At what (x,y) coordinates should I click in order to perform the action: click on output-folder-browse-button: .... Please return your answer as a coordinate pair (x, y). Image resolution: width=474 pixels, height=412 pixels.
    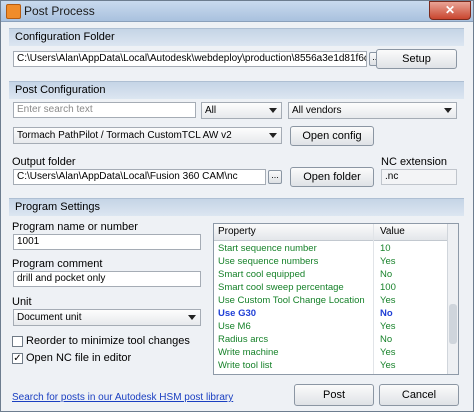
    Looking at the image, I should click on (275, 177).